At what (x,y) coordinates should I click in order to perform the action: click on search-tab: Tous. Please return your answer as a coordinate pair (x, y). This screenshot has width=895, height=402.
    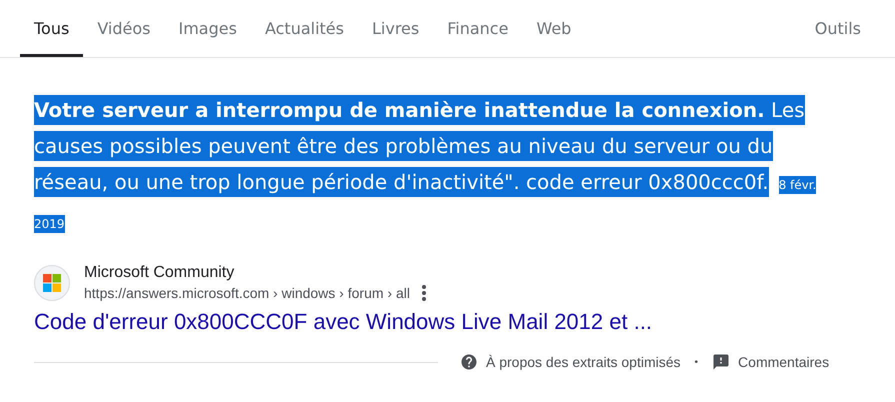
    Looking at the image, I should click on (52, 28).